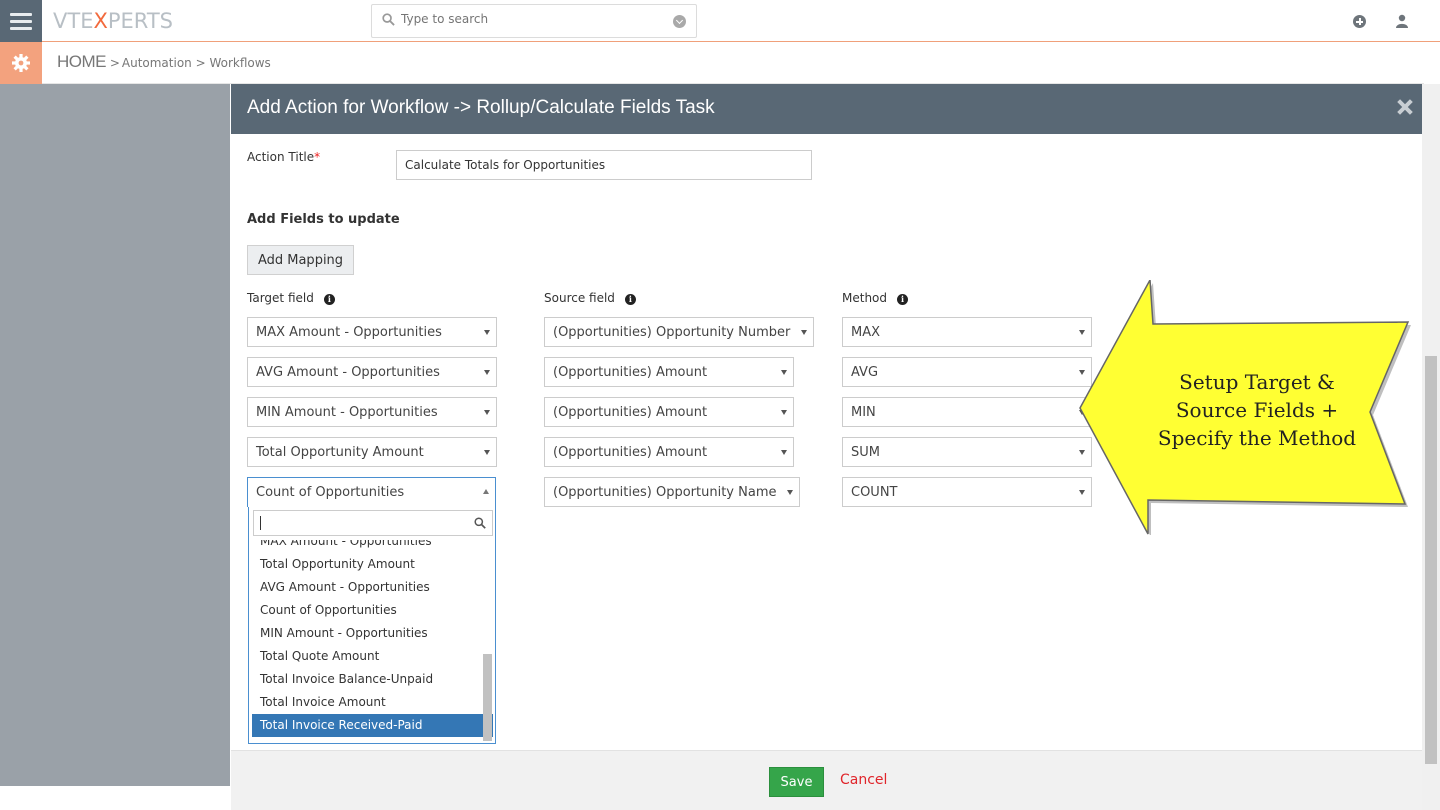 The width and height of the screenshot is (1440, 810). I want to click on text-cursor, so click(260, 523).